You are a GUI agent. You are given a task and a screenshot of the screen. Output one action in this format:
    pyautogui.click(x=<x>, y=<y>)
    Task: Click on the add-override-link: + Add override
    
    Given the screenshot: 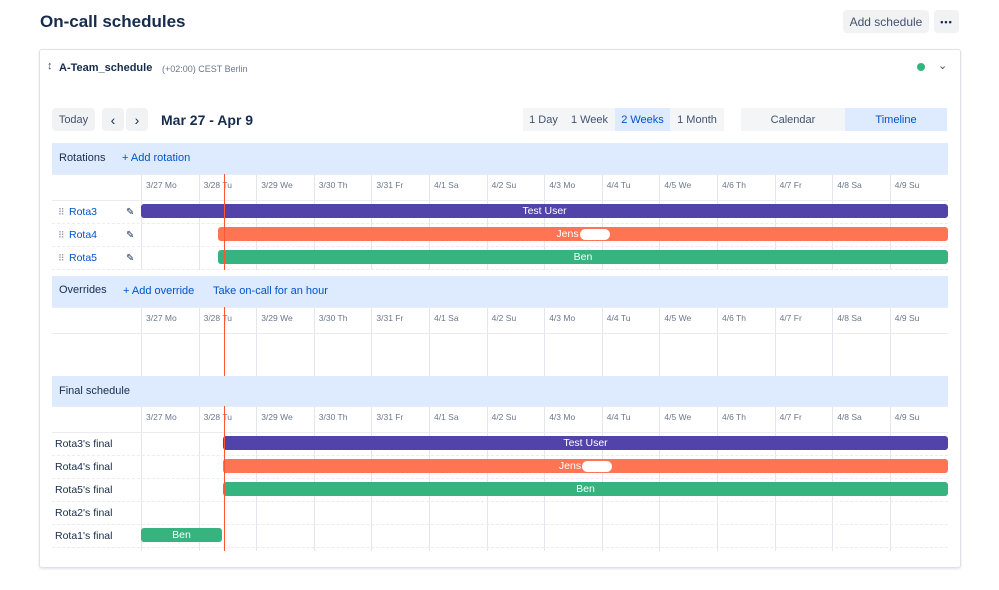 What is the action you would take?
    pyautogui.click(x=158, y=291)
    